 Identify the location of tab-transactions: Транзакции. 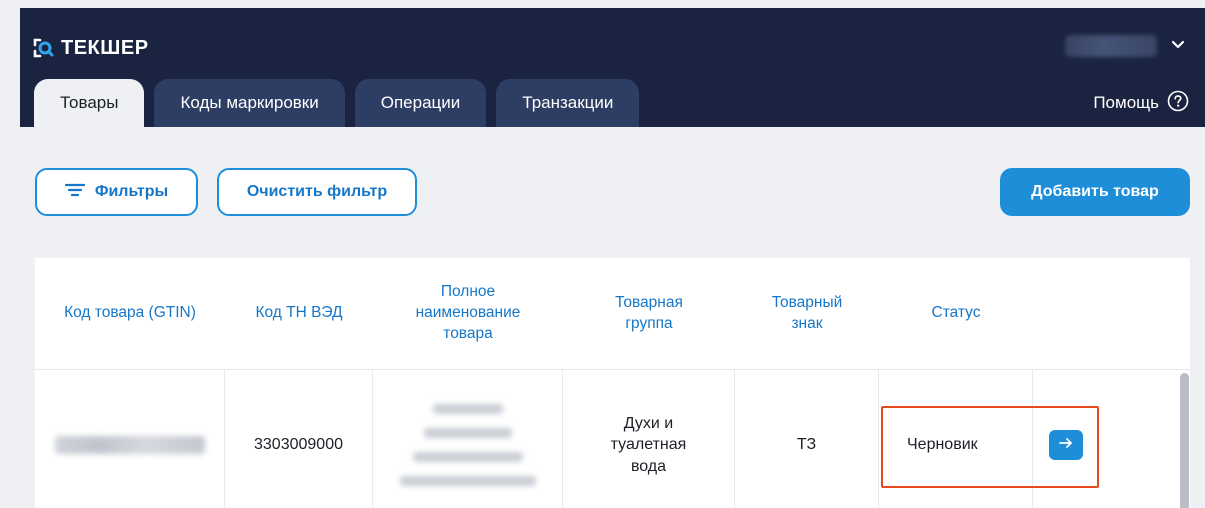
(568, 103).